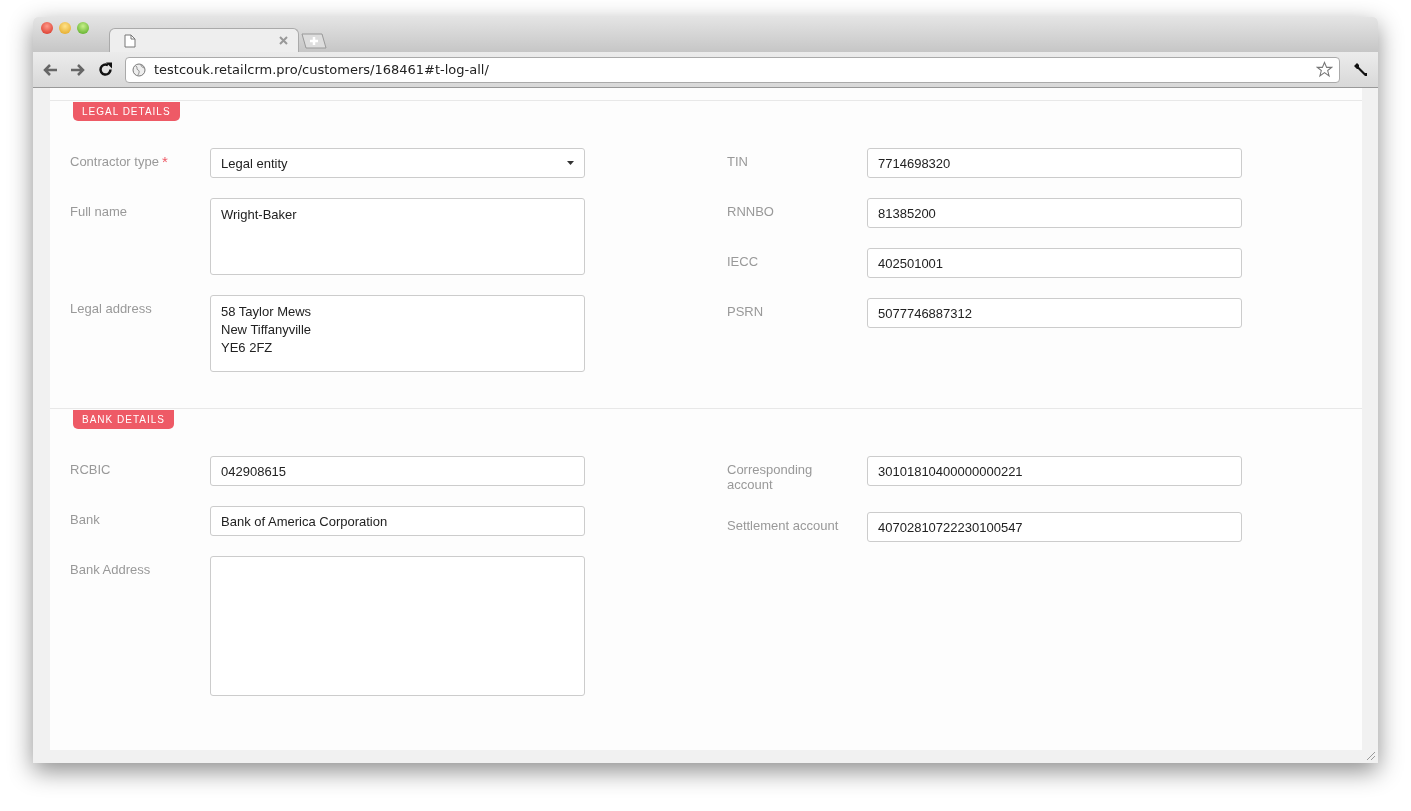 The width and height of the screenshot is (1411, 811). Describe the element at coordinates (123, 419) in the screenshot. I see `section-title: BANK DETAILS` at that location.